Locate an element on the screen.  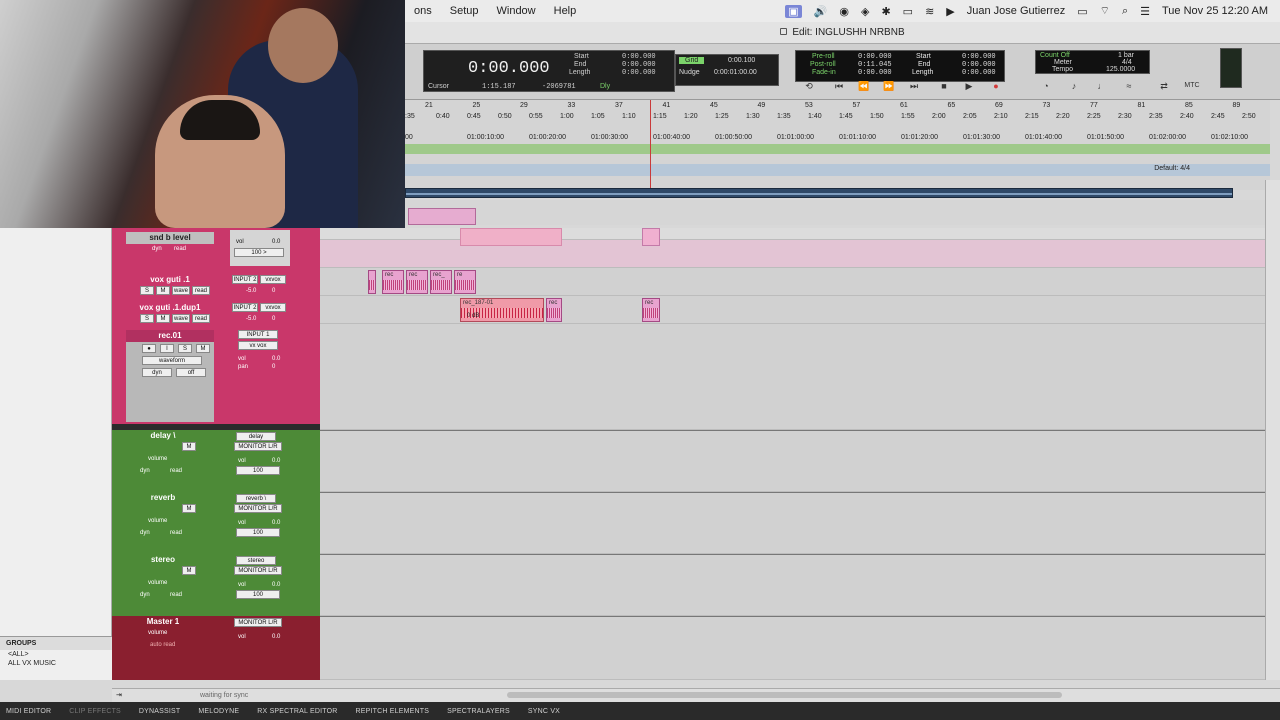
countoff-value: 1 bar is located at coordinates (1126, 55).